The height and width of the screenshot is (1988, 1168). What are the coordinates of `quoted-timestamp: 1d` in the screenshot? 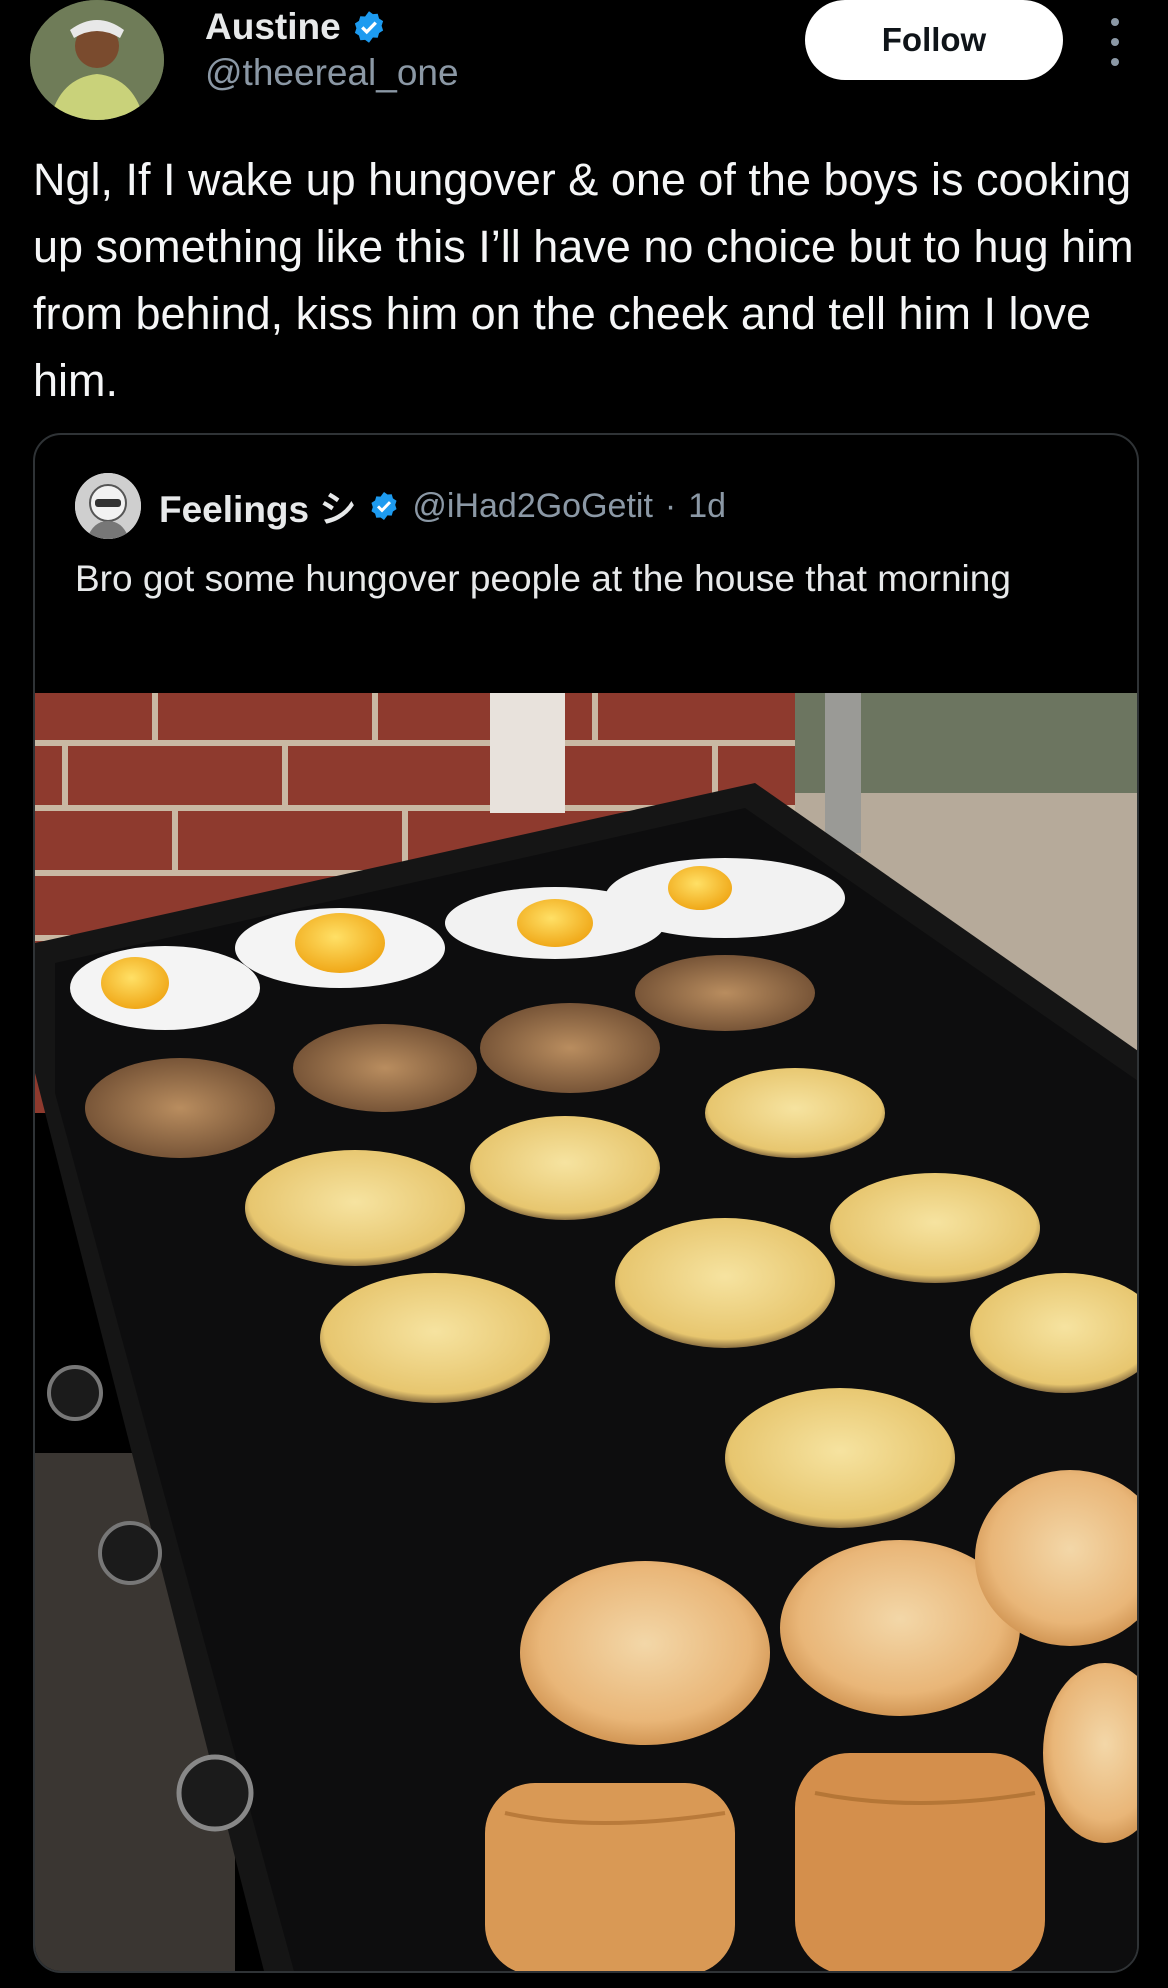 It's located at (707, 506).